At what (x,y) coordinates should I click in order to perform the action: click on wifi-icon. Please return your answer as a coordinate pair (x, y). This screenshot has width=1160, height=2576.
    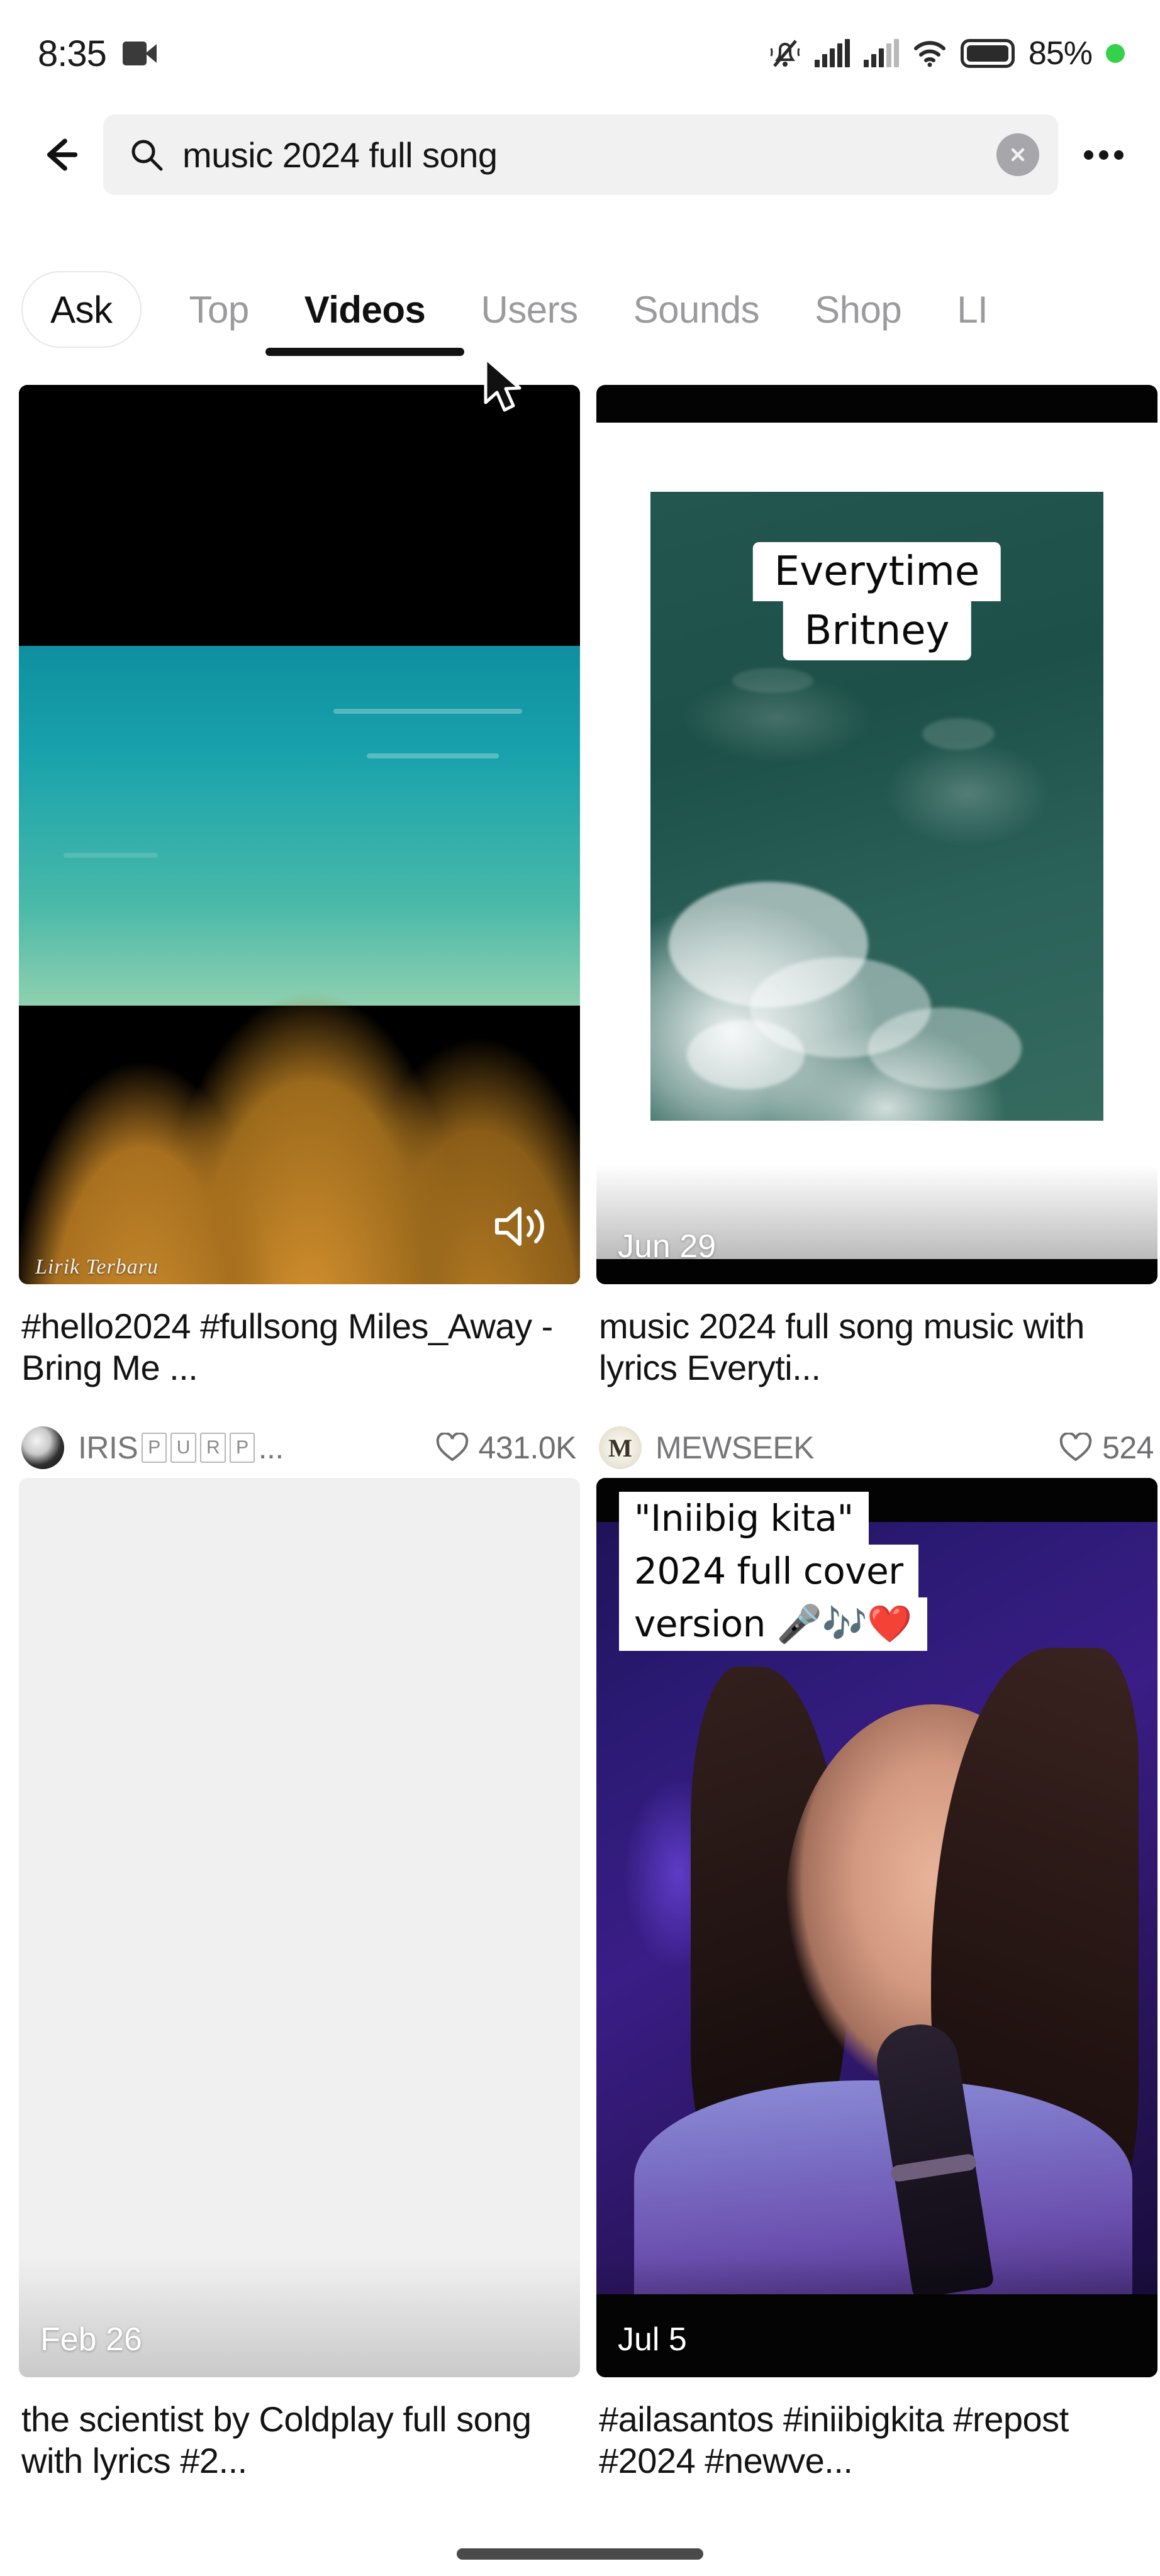
    Looking at the image, I should click on (929, 54).